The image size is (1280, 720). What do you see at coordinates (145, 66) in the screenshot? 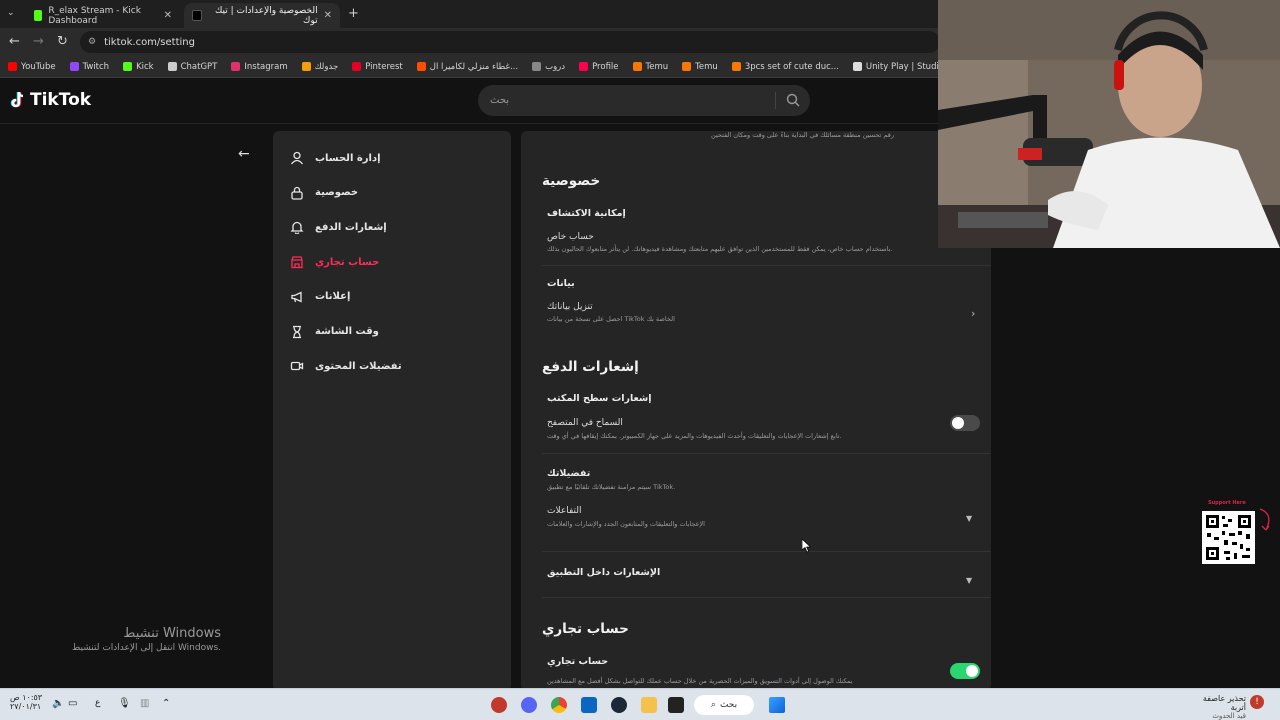
I see `bookmark-label: Kick` at bounding box center [145, 66].